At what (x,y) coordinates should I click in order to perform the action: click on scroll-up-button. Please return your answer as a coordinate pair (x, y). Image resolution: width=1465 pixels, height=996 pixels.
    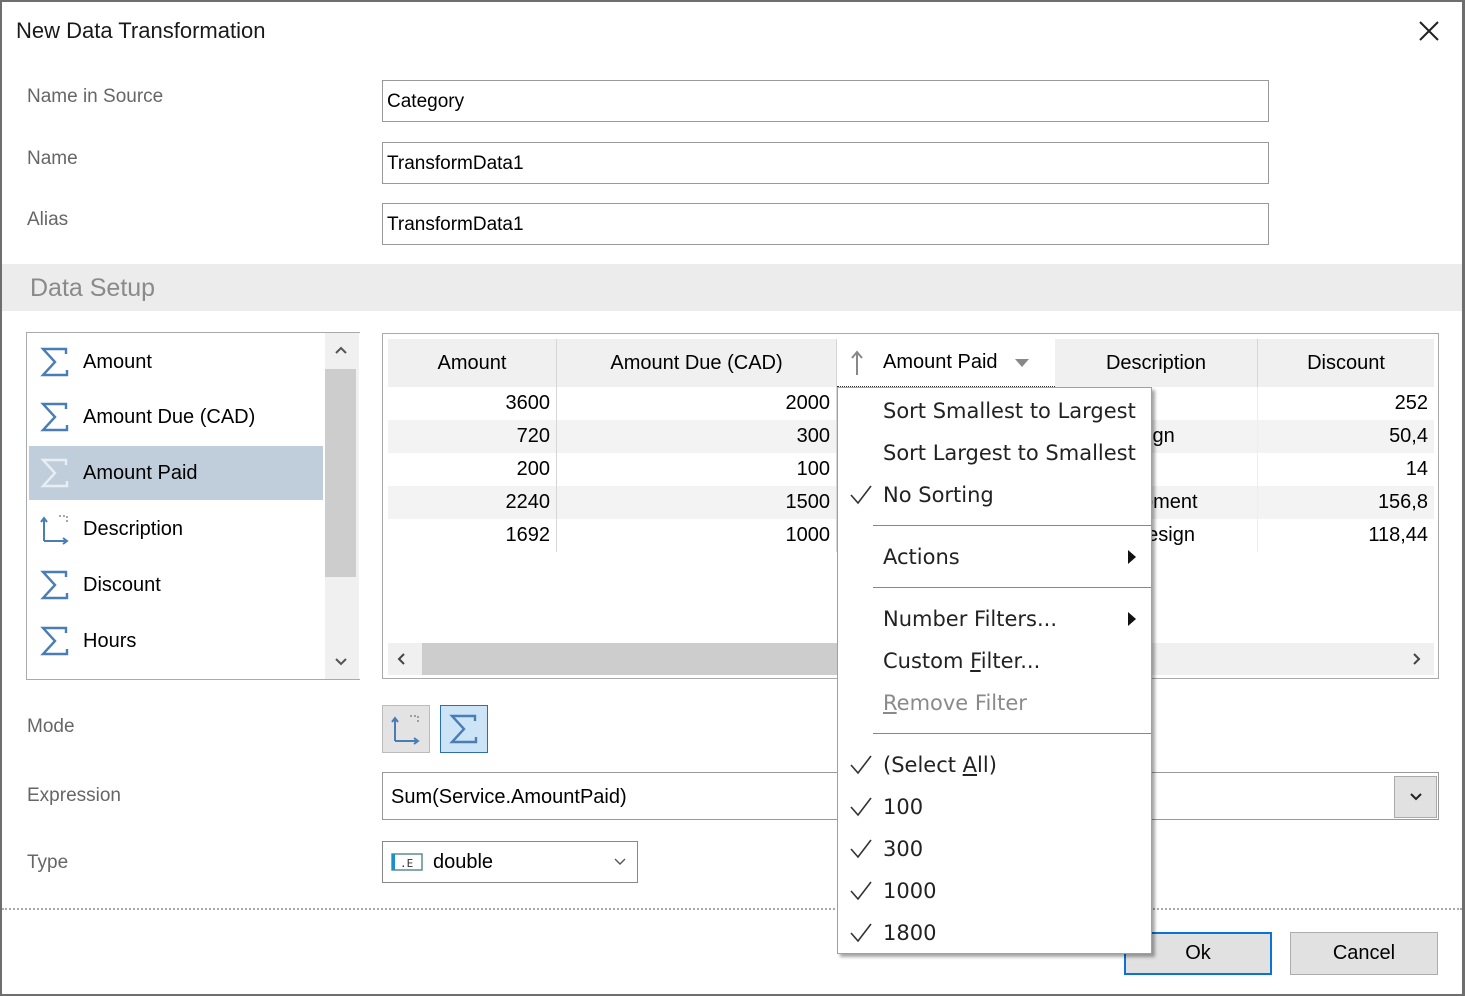
    Looking at the image, I should click on (340, 350).